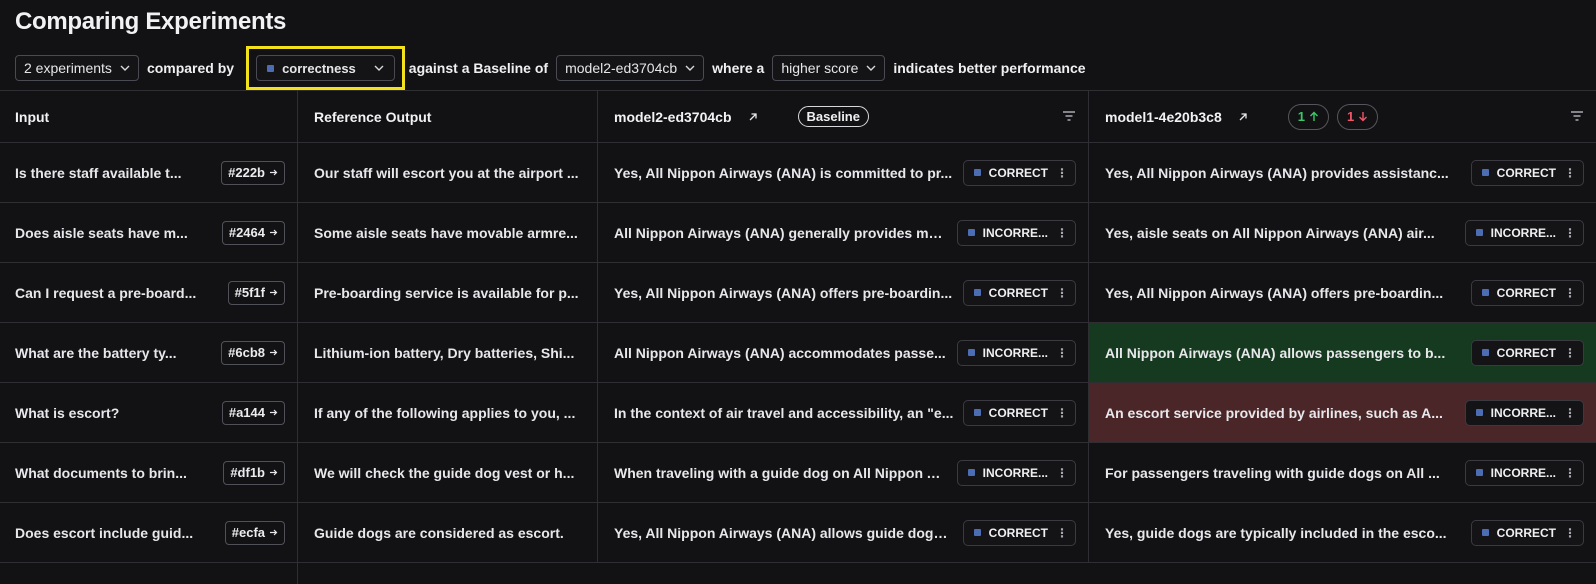 This screenshot has height=584, width=1596. Describe the element at coordinates (1163, 117) in the screenshot. I see `model-b-name: model1-4e20b3c8` at that location.